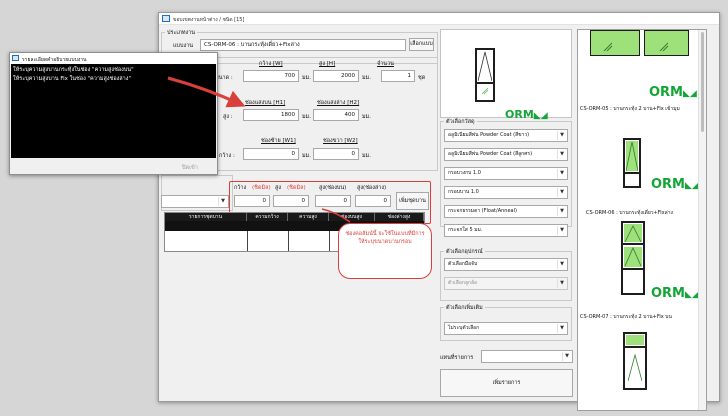 This screenshot has width=728, height=416. I want to click on set-height-input: 0, so click(291, 201).